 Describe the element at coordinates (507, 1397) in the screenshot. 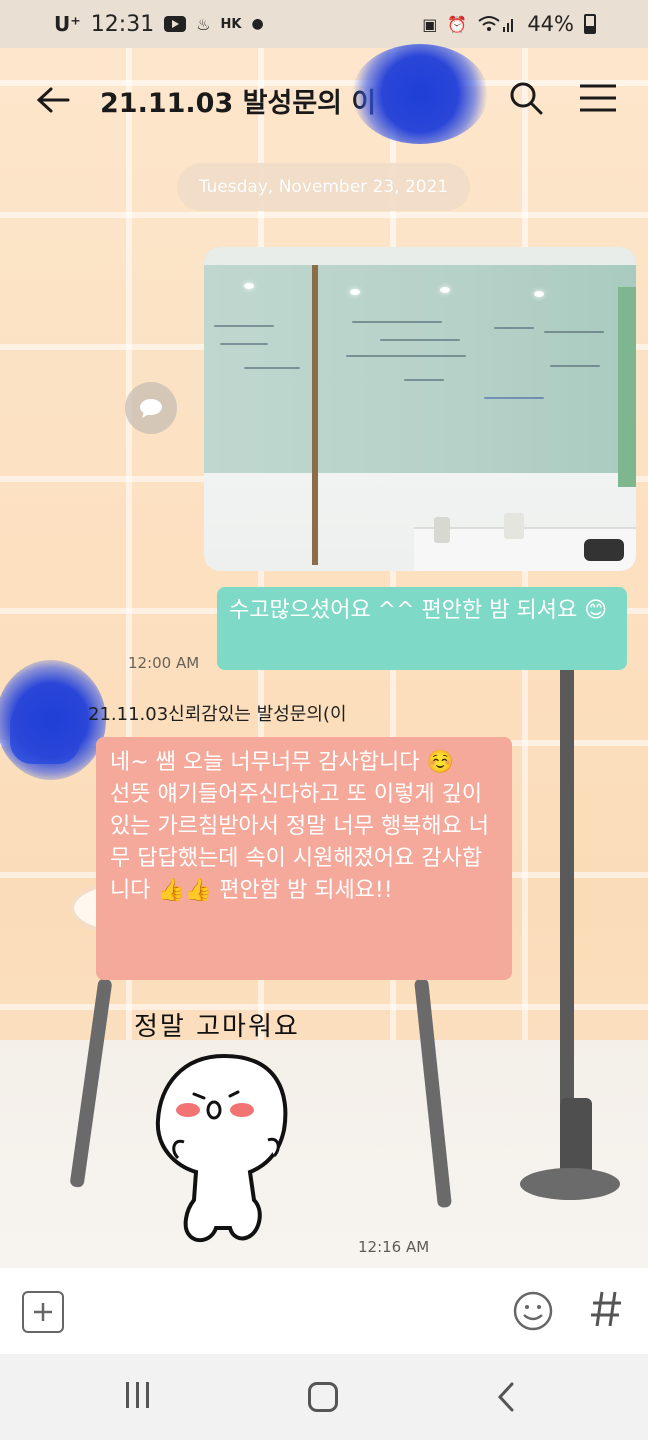

I see `back-nav-button` at that location.